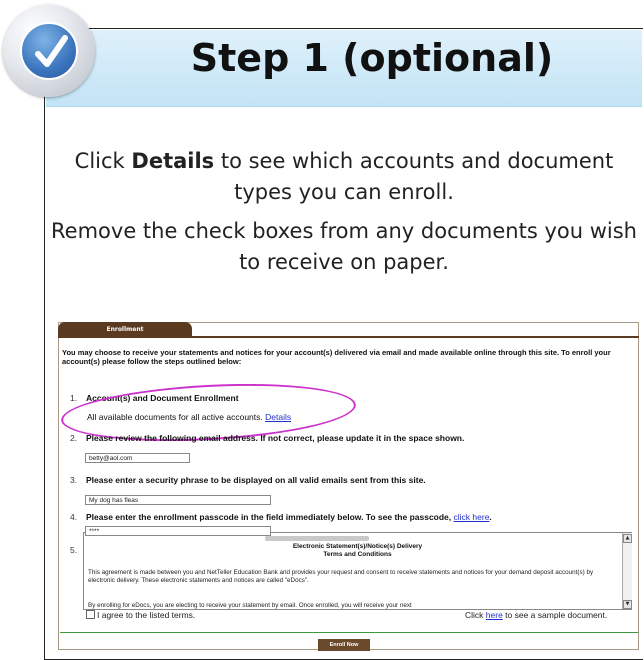 The width and height of the screenshot is (644, 660). I want to click on step-title: Step 1 (optional), so click(372, 58).